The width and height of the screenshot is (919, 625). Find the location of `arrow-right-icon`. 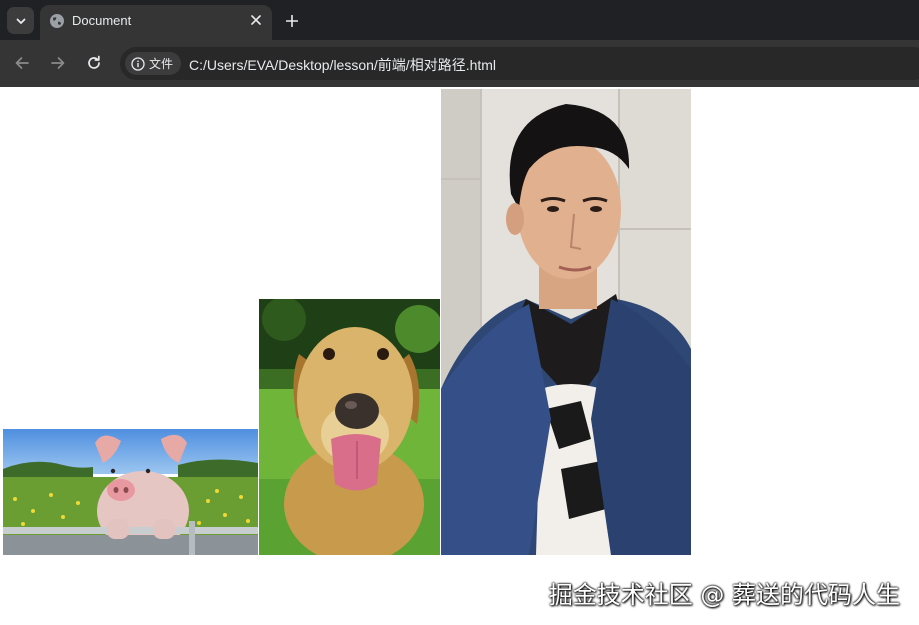

arrow-right-icon is located at coordinates (58, 63).